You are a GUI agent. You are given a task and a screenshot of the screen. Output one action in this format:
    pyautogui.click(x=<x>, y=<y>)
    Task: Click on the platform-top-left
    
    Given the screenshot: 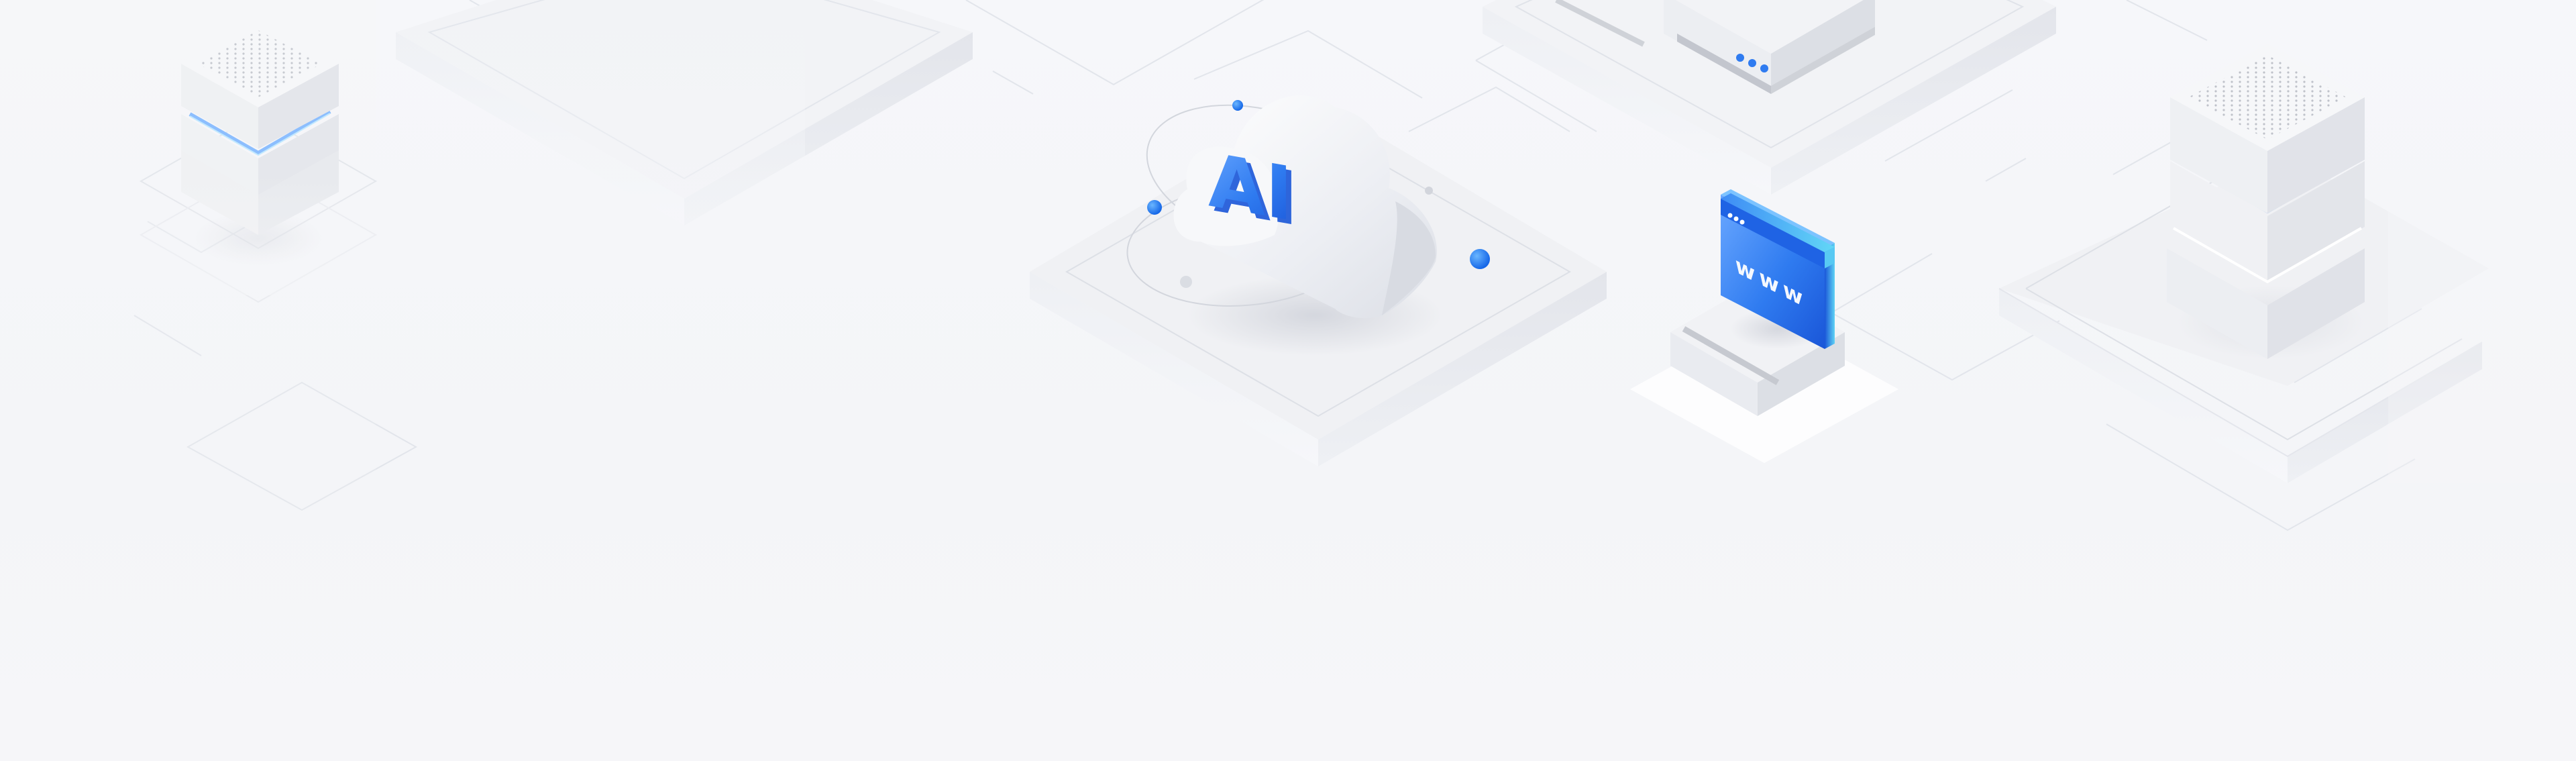 What is the action you would take?
    pyautogui.click(x=674, y=117)
    